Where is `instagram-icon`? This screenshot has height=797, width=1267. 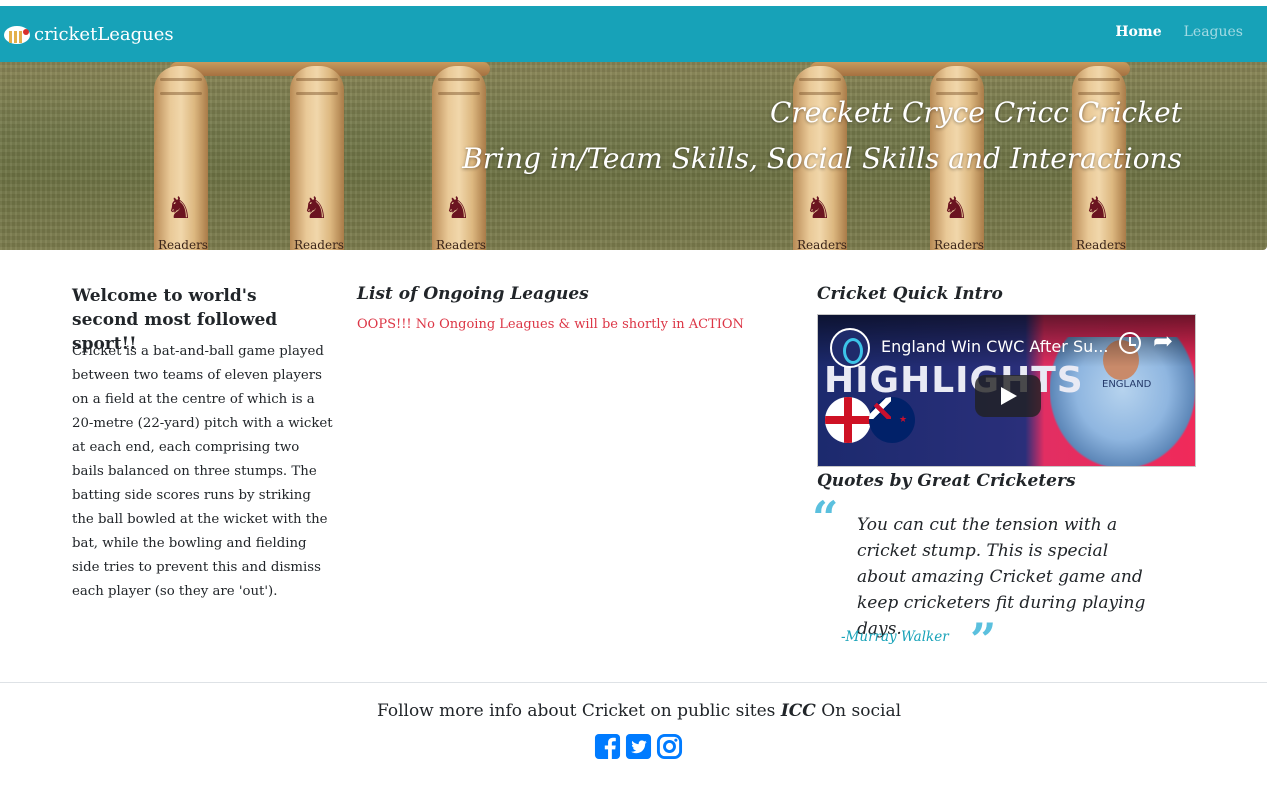
instagram-icon is located at coordinates (669, 746).